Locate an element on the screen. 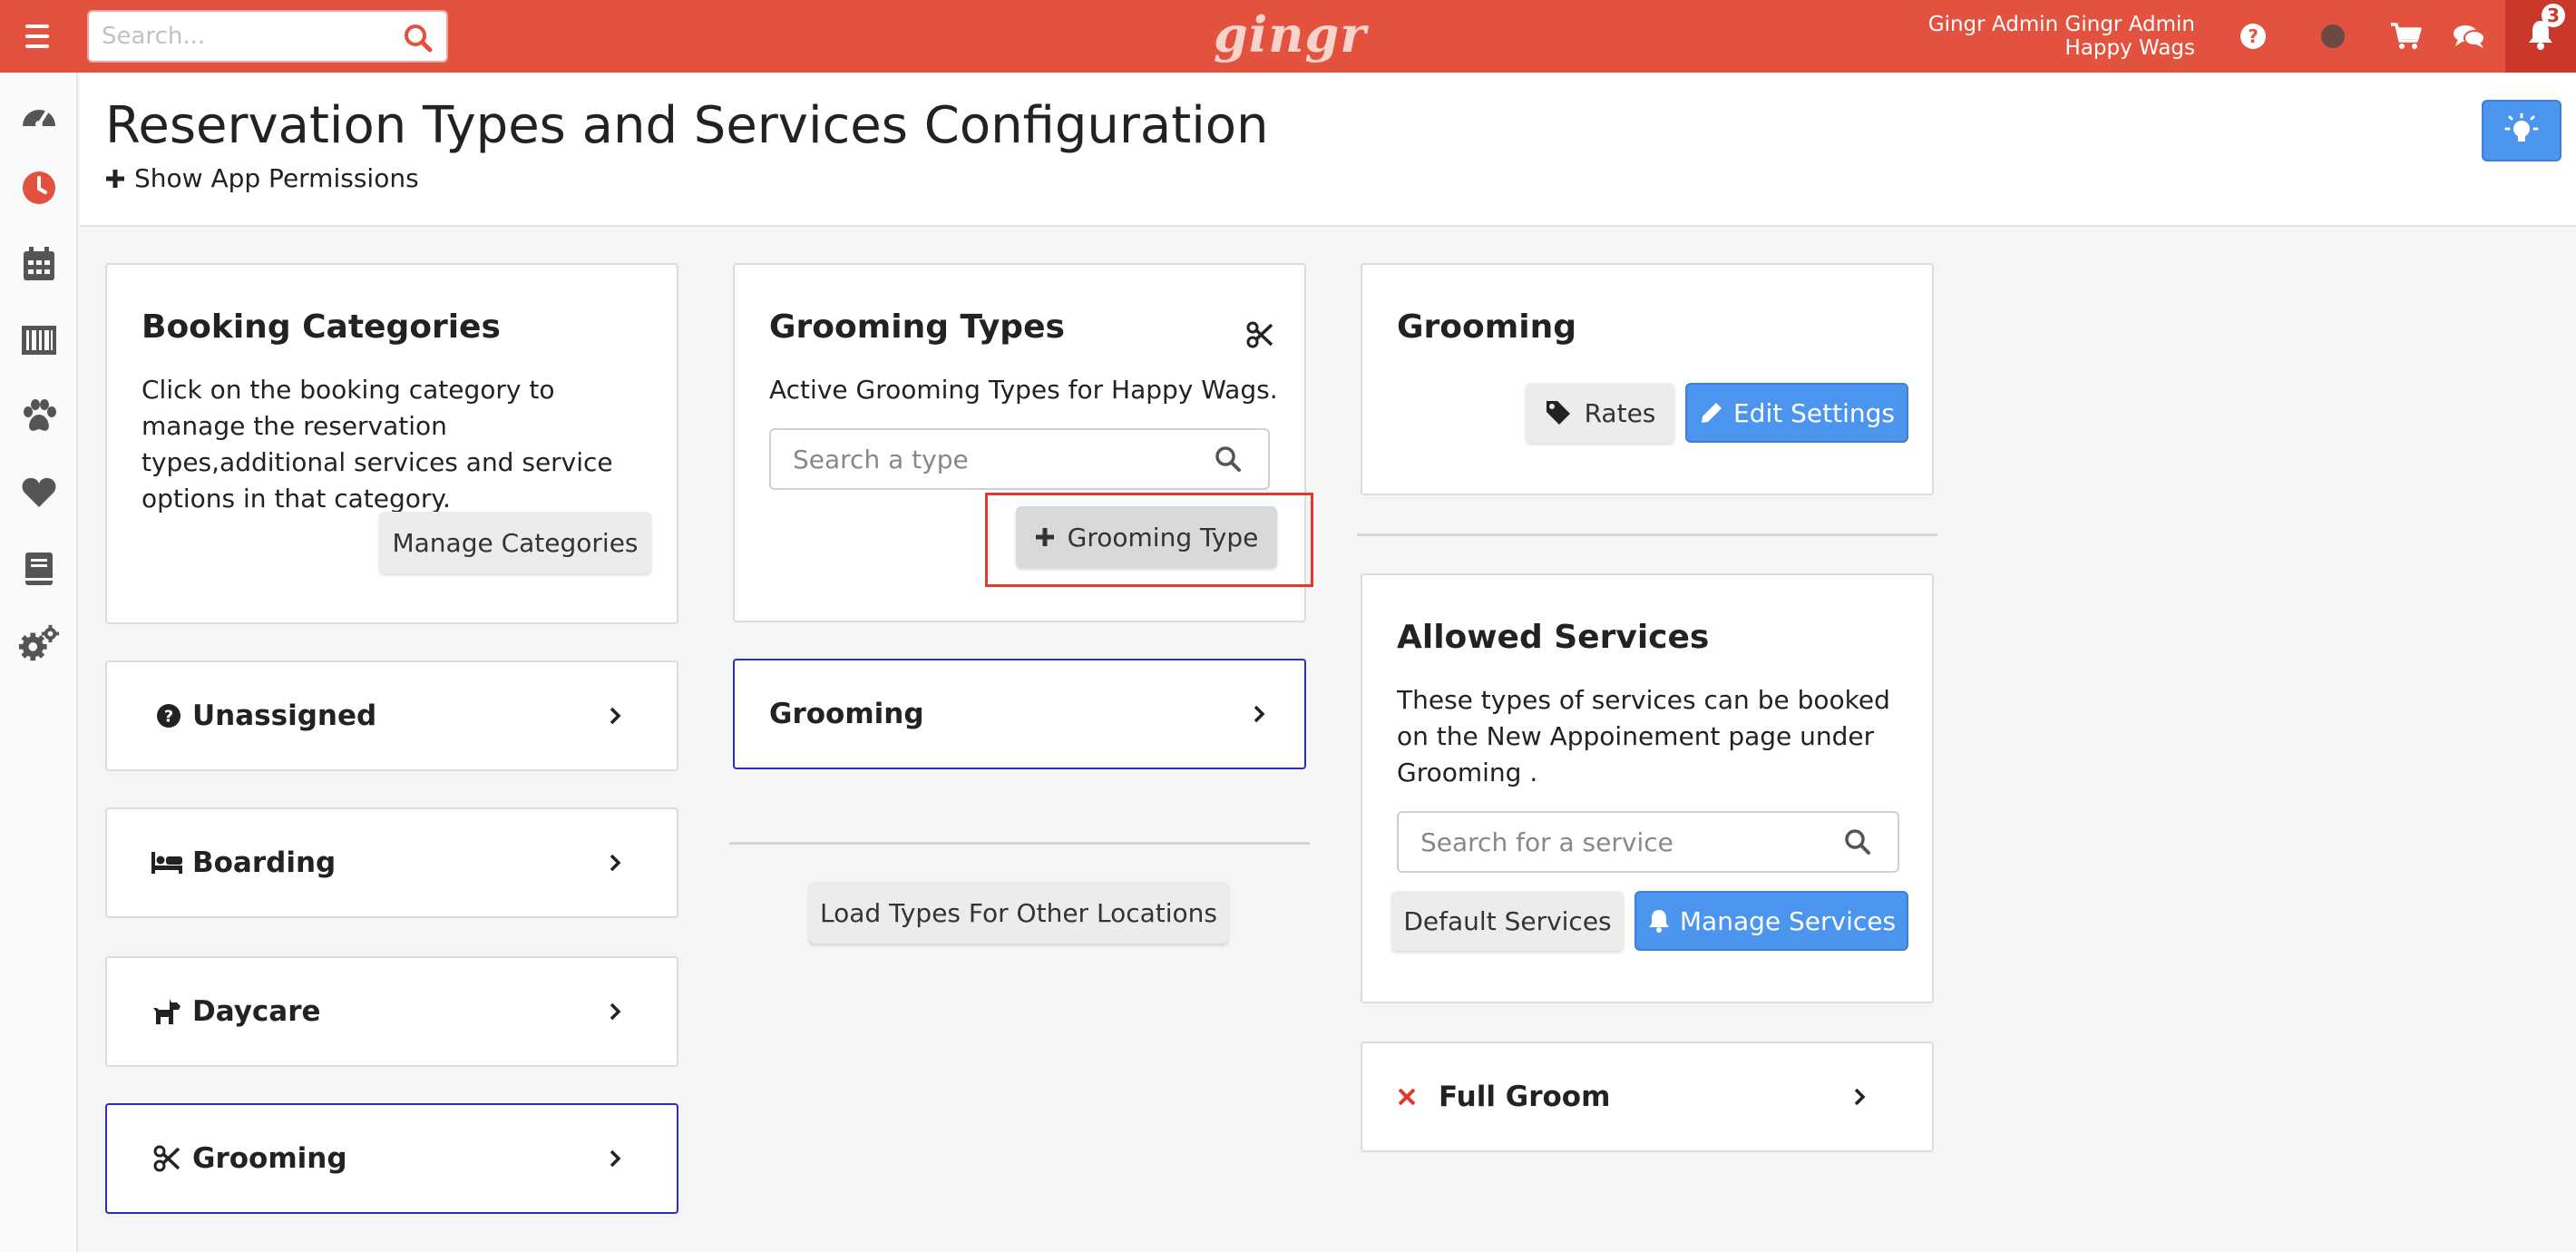 The image size is (2576, 1252). barcode-icon is located at coordinates (39, 340).